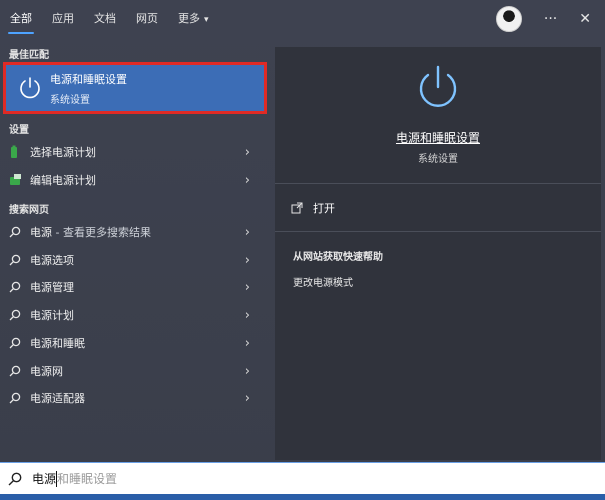 The image size is (605, 500). What do you see at coordinates (508, 19) in the screenshot?
I see `avatar` at bounding box center [508, 19].